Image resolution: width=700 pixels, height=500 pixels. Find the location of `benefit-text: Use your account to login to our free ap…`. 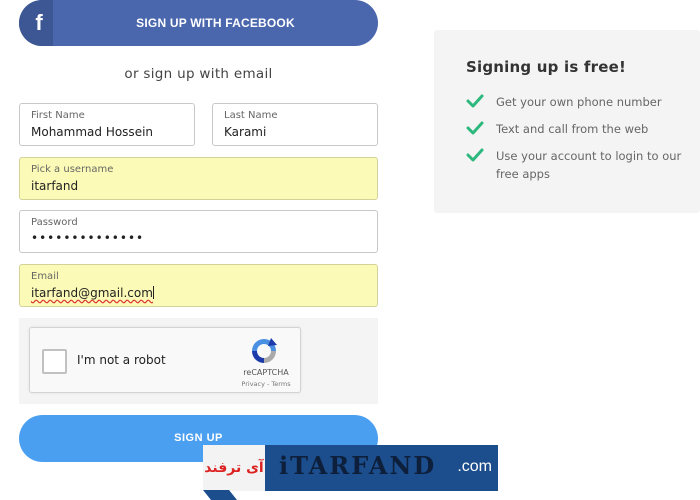

benefit-text: Use your account to login to our free ap… is located at coordinates (589, 165).